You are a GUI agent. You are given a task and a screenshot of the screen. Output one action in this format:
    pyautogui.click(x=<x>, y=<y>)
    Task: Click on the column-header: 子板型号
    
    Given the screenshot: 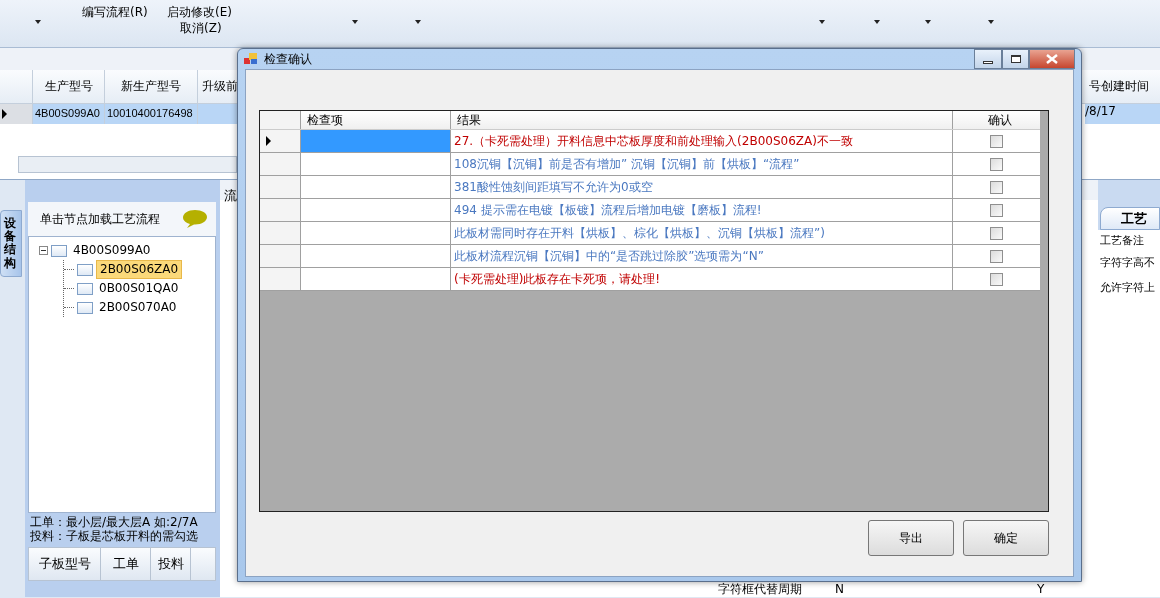 What is the action you would take?
    pyautogui.click(x=65, y=563)
    